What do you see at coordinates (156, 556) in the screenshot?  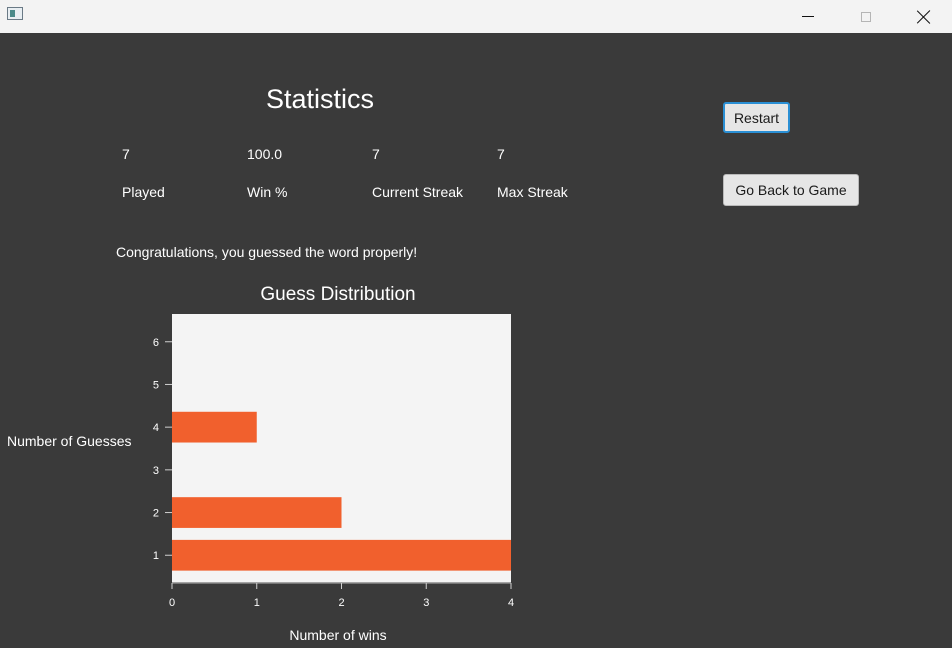 I see `y-tick-label-1: 1` at bounding box center [156, 556].